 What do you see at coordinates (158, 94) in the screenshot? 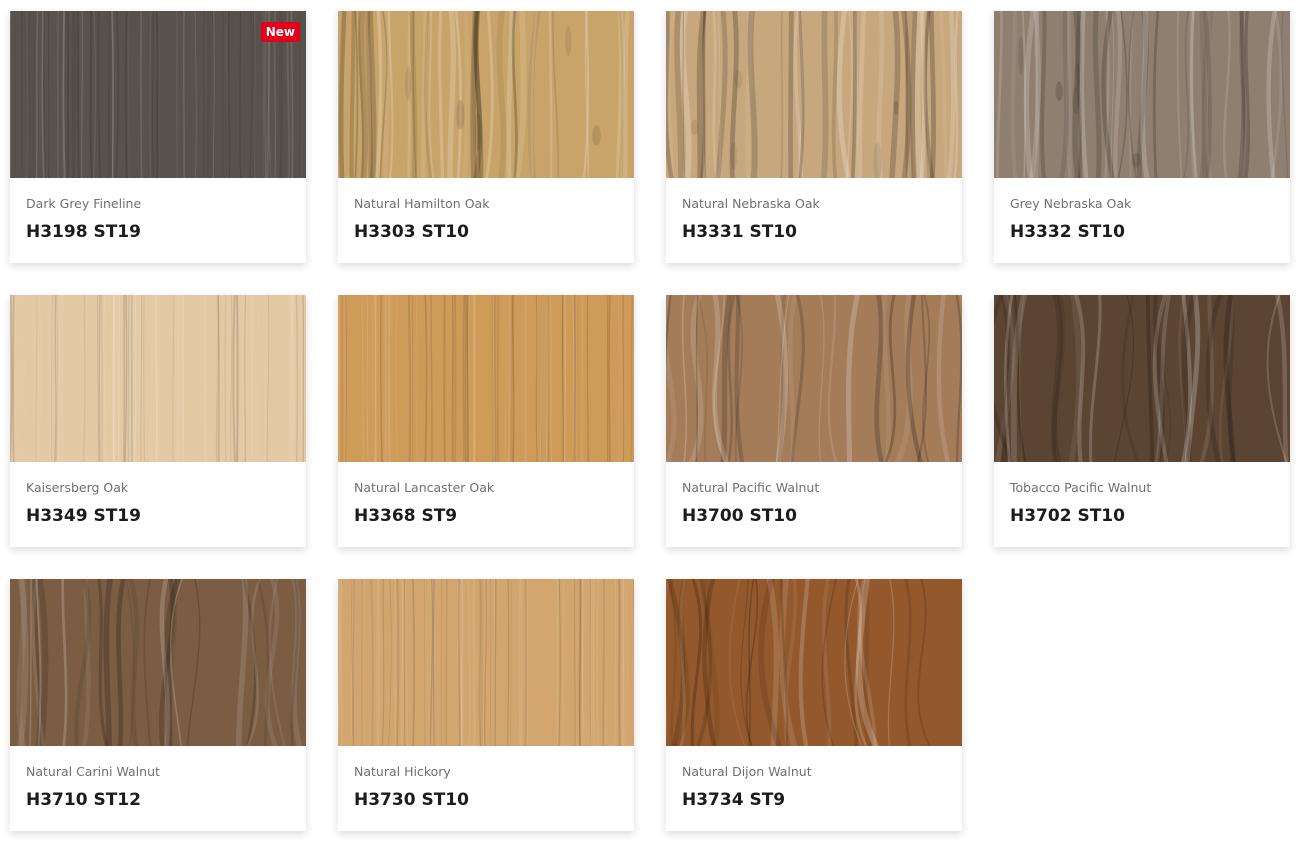
I see `decor-swatch: New` at bounding box center [158, 94].